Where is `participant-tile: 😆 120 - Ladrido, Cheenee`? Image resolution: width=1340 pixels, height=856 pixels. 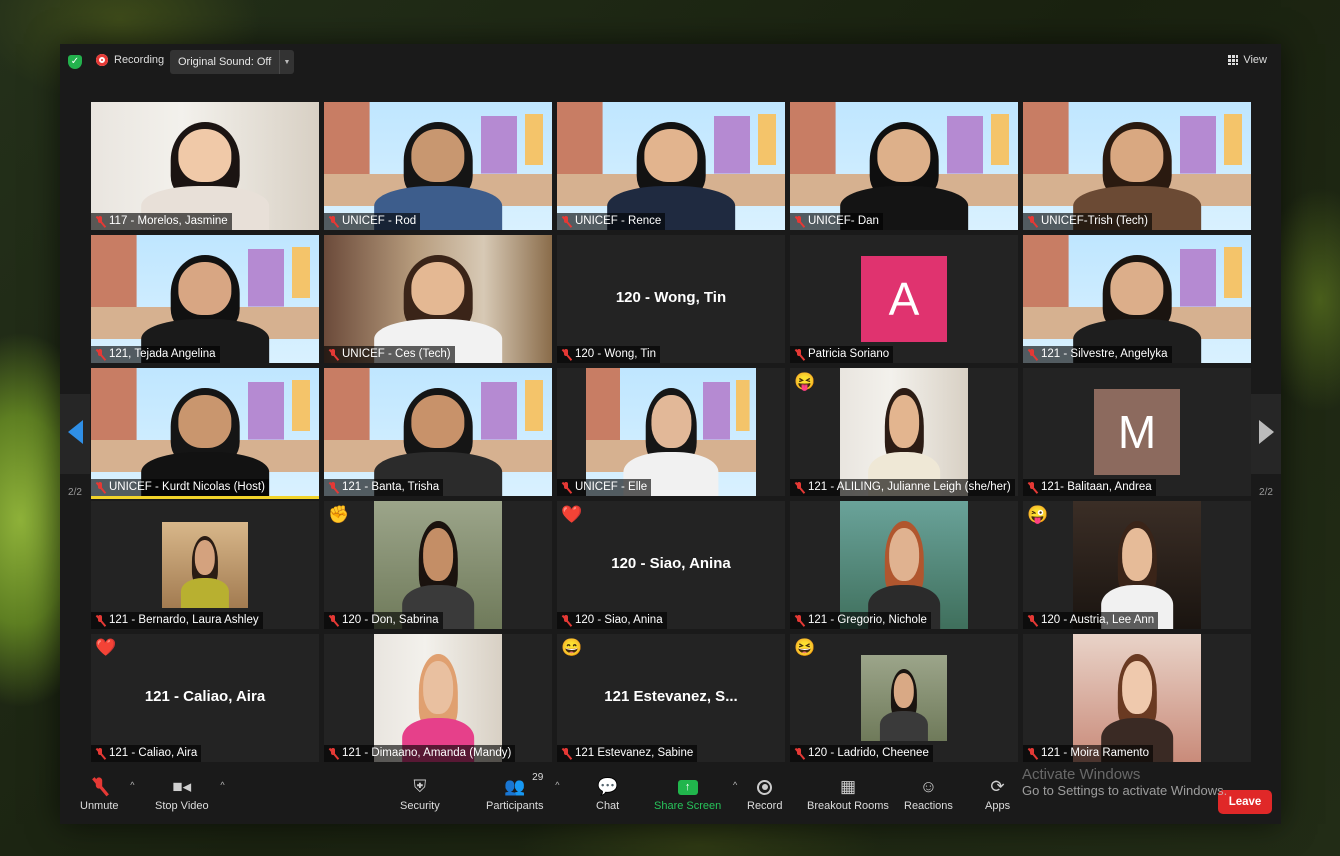 participant-tile: 😆 120 - Ladrido, Cheenee is located at coordinates (904, 698).